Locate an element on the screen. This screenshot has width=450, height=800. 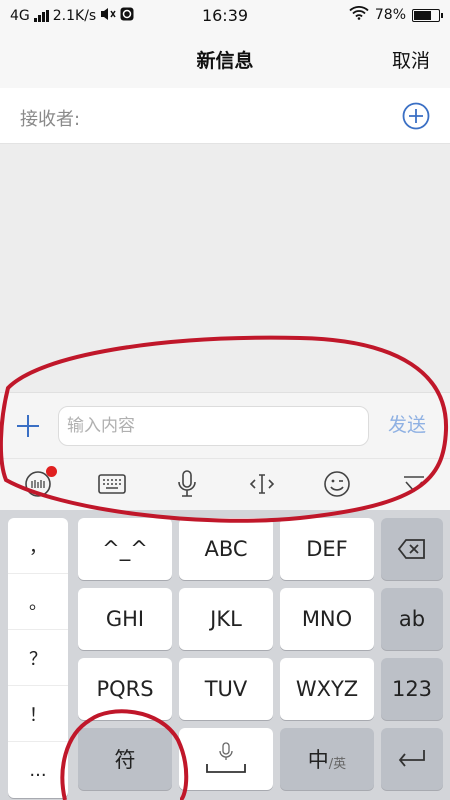
emoji-icon is located at coordinates (337, 484).